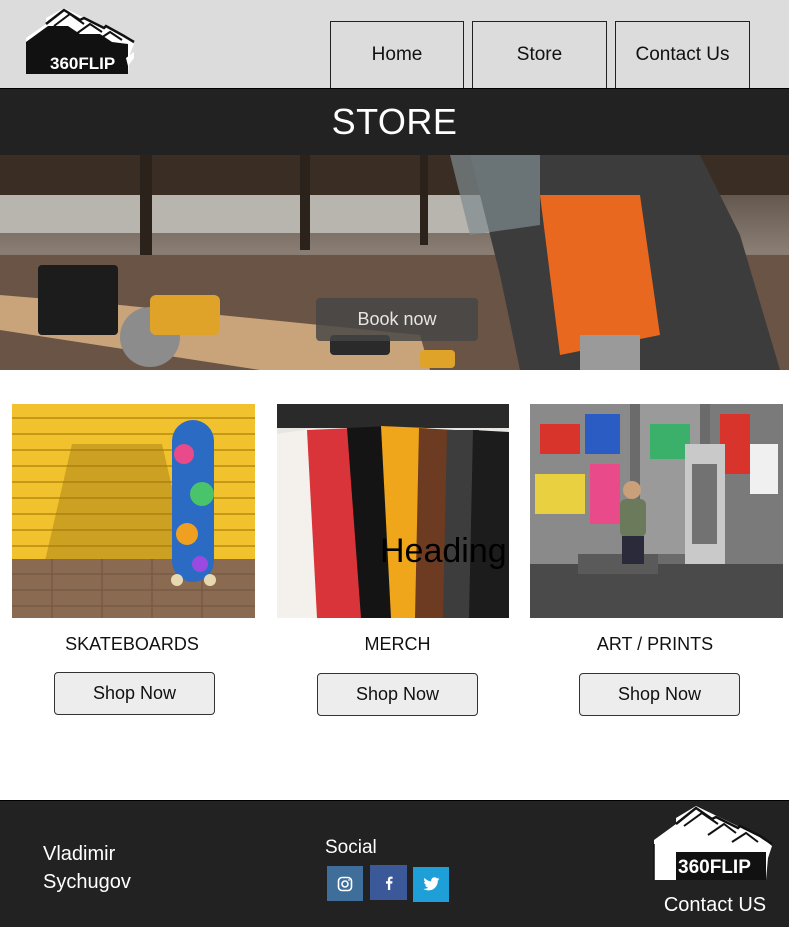 The image size is (789, 927). I want to click on book-now-button: Book now, so click(397, 319).